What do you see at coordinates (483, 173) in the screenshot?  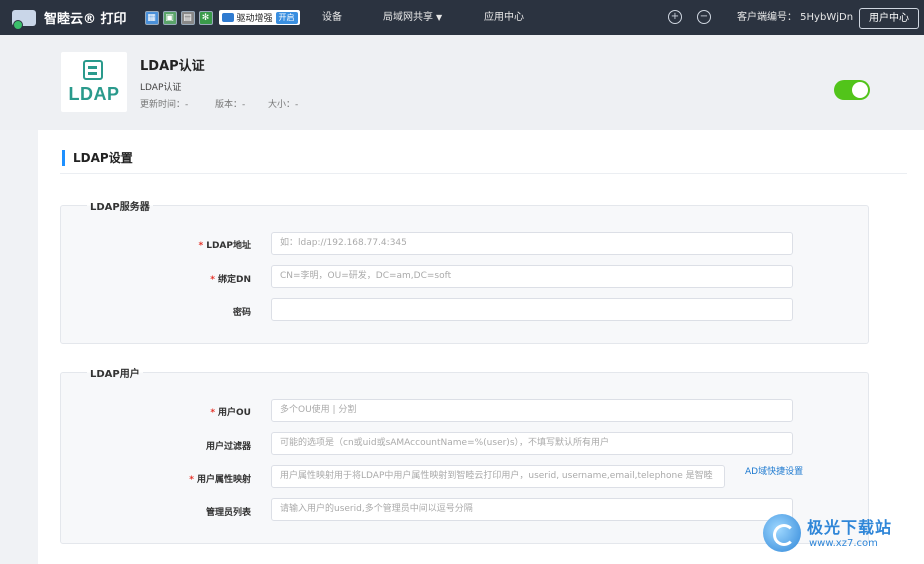 I see `divider` at bounding box center [483, 173].